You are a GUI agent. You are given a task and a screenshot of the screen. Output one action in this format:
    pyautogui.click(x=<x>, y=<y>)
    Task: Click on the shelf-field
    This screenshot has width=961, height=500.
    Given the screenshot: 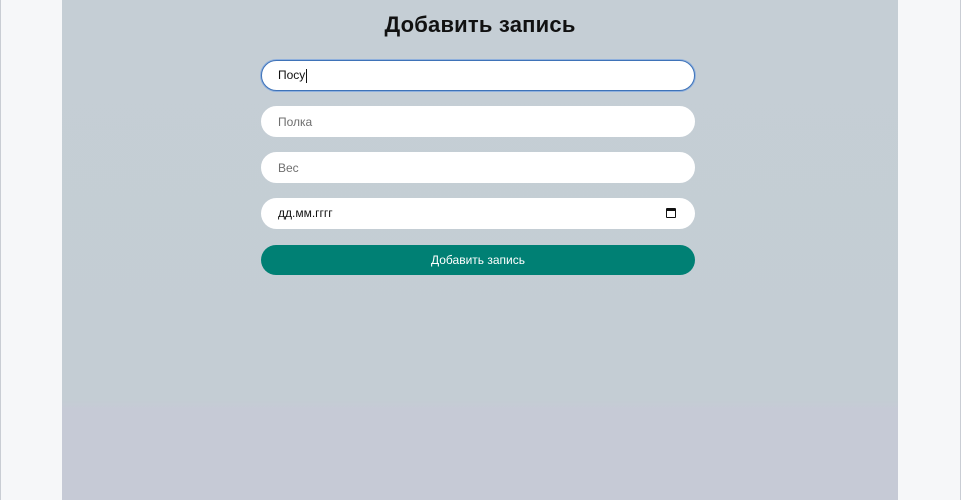 What is the action you would take?
    pyautogui.click(x=478, y=121)
    